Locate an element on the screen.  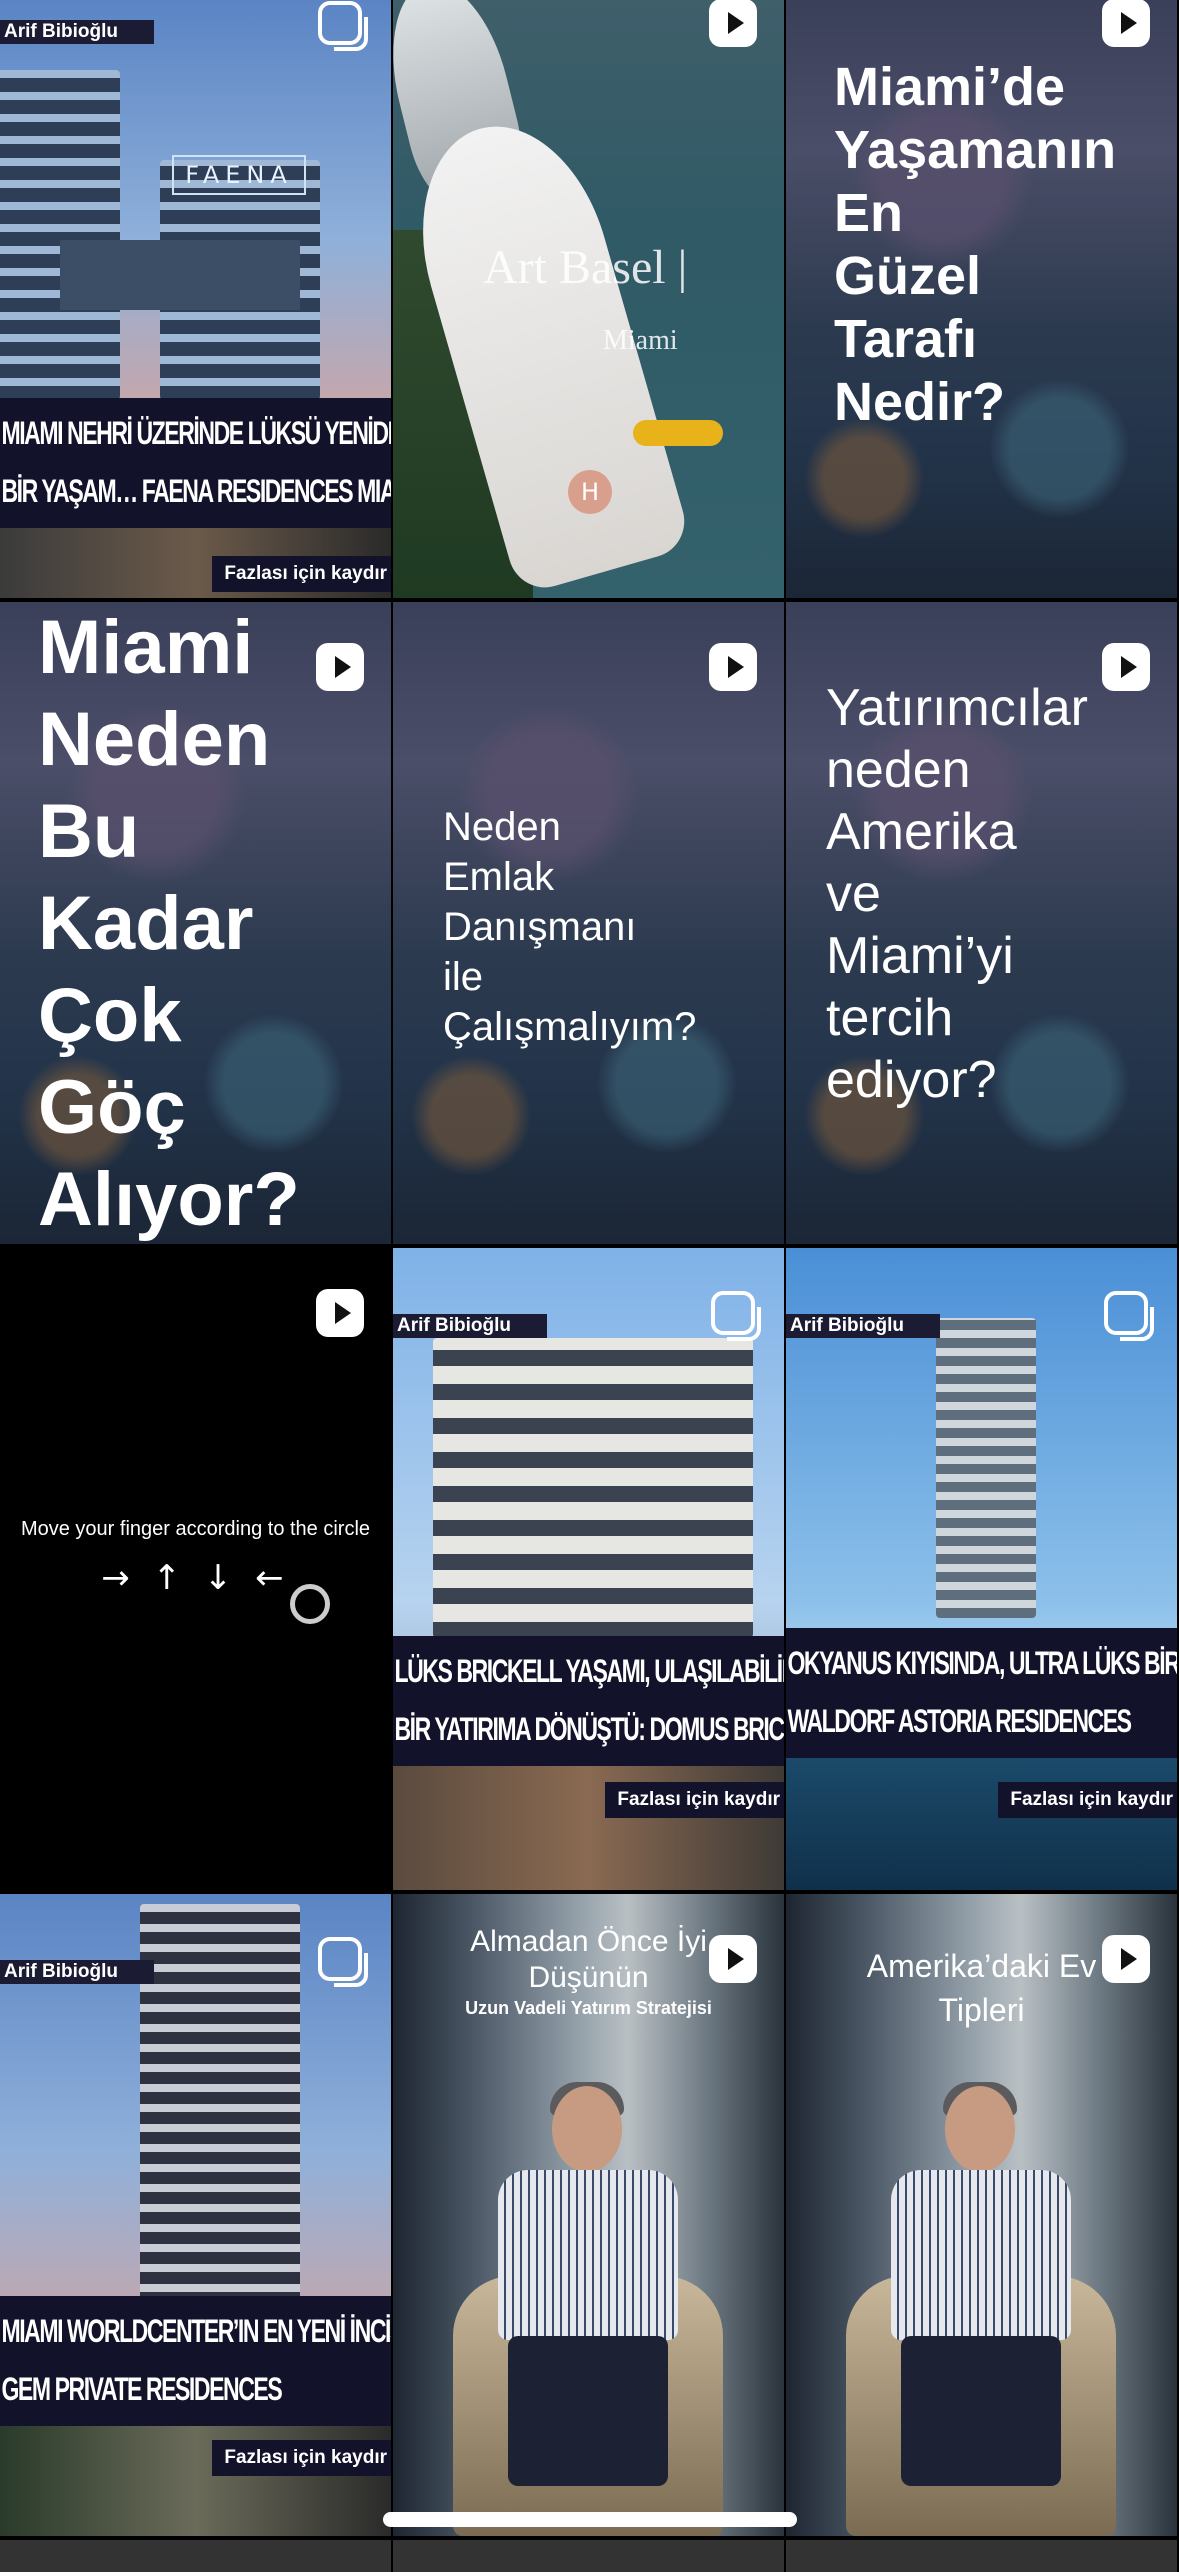
title-text: Miami Neden Bu Kadar Çok Göç Alıyor? is located at coordinates (169, 923).